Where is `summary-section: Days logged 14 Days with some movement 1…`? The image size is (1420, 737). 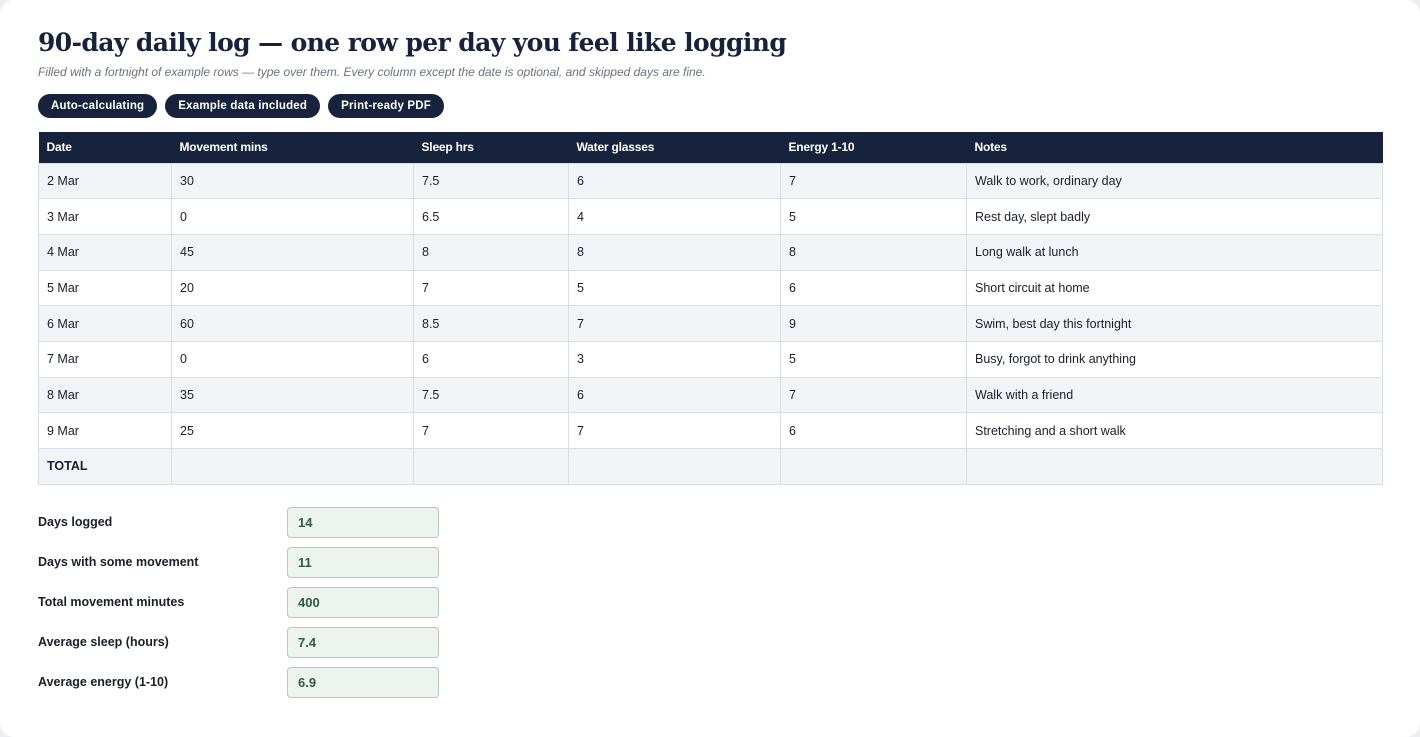
summary-section: Days logged 14 Days with some movement 1… is located at coordinates (238, 602).